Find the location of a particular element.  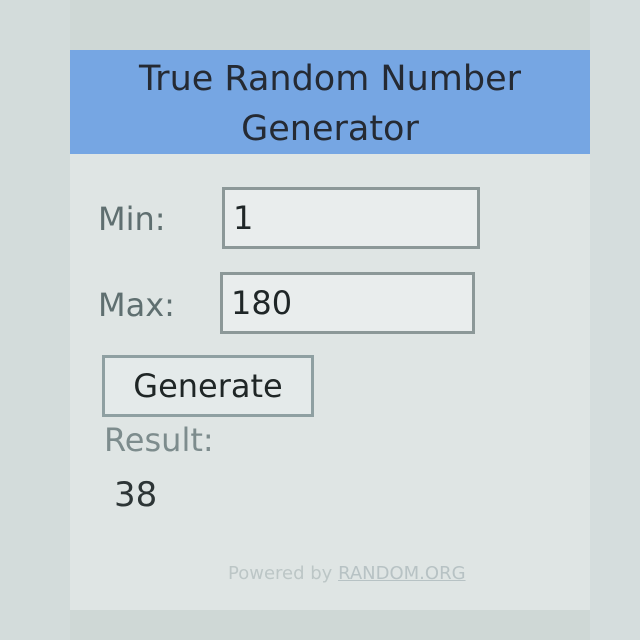

powered-by-text: Powered by is located at coordinates (280, 573).